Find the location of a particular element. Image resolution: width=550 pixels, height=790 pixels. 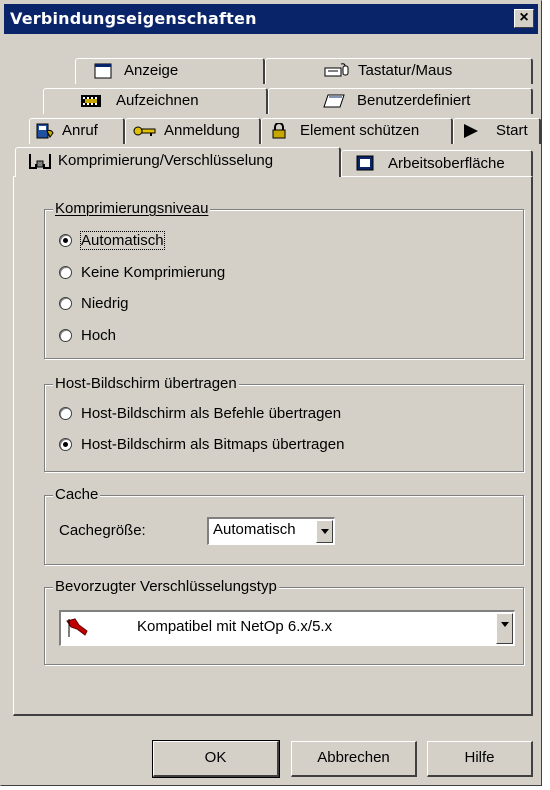

tab-label: Aufzeichnen is located at coordinates (157, 100).